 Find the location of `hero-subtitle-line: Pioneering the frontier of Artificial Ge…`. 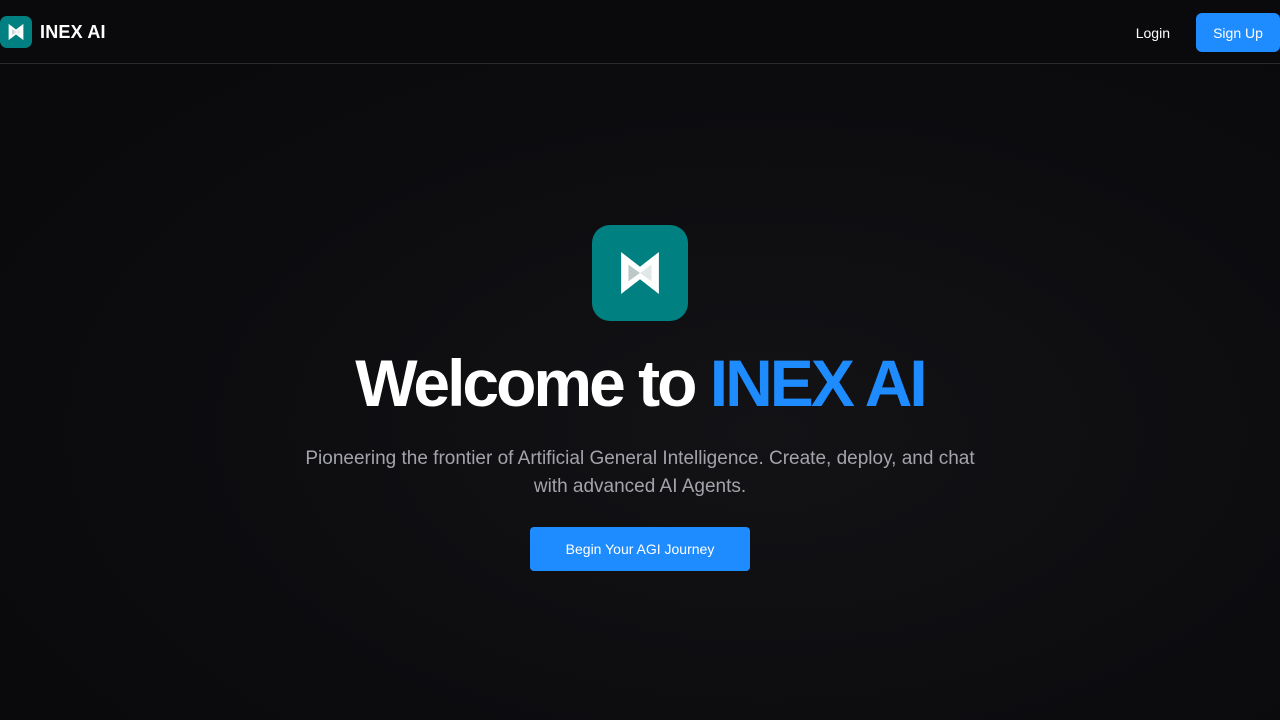

hero-subtitle-line: Pioneering the frontier of Artificial Ge… is located at coordinates (640, 458).